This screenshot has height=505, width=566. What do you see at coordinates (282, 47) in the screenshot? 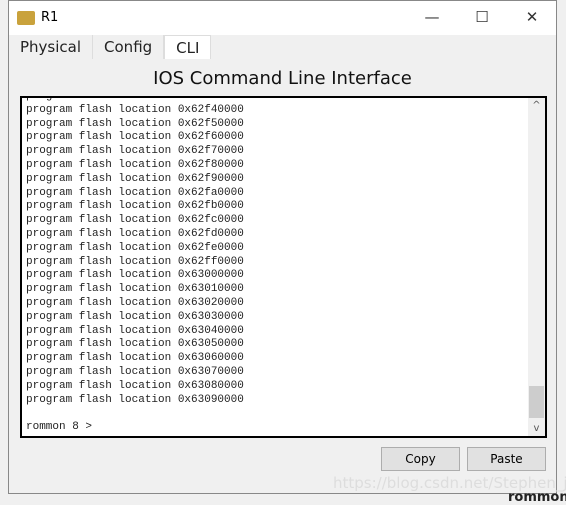
I see `tab-bar: Physical Config CLI` at bounding box center [282, 47].